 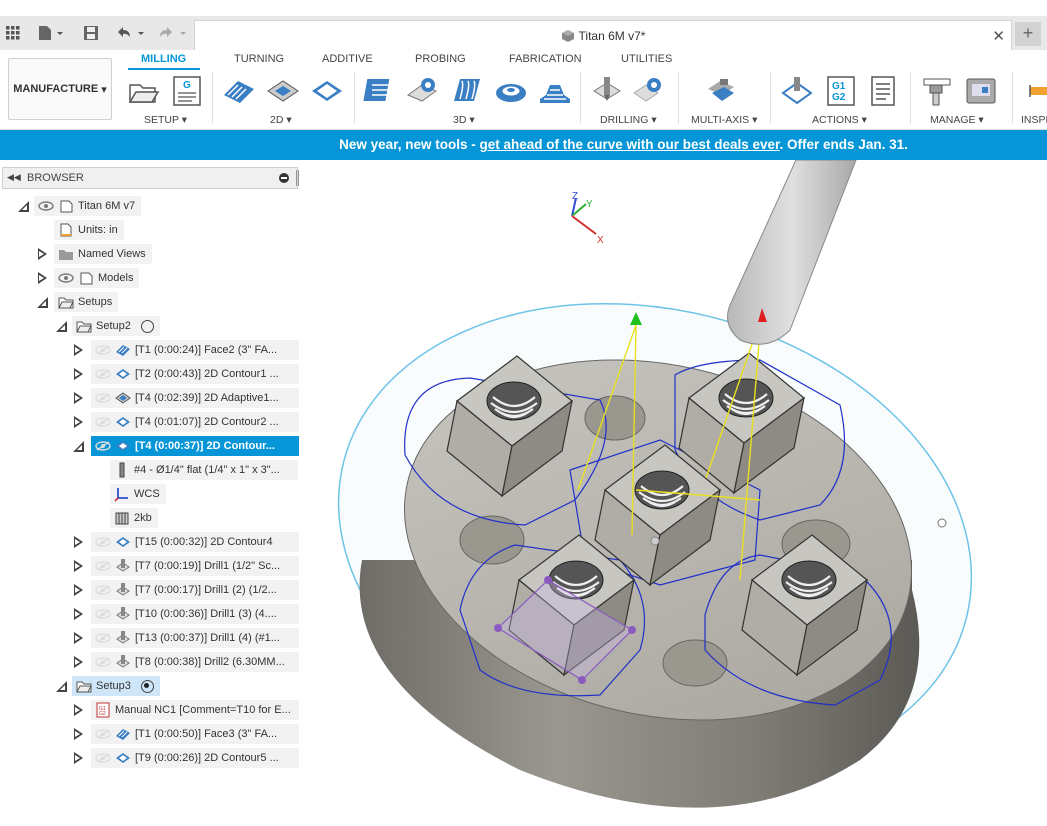 What do you see at coordinates (283, 91) in the screenshot?
I see `2d-pocket-icon` at bounding box center [283, 91].